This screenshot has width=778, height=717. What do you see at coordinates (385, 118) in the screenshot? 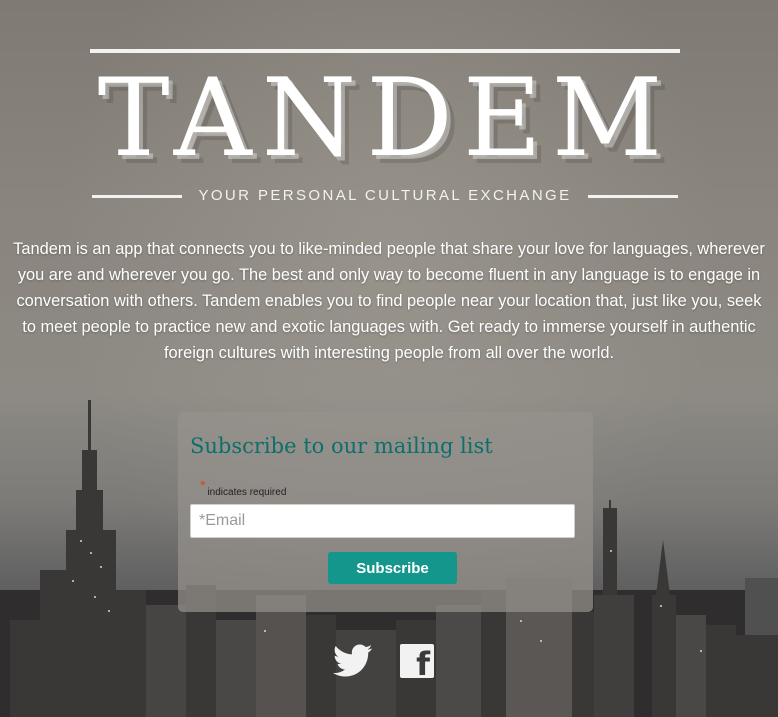
I see `tandem-logo: TANDEM` at bounding box center [385, 118].